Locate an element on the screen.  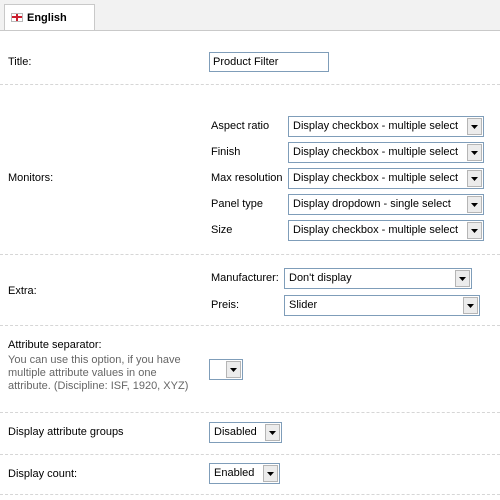
size-value: Display checkbox - multiple select is located at coordinates (376, 230).